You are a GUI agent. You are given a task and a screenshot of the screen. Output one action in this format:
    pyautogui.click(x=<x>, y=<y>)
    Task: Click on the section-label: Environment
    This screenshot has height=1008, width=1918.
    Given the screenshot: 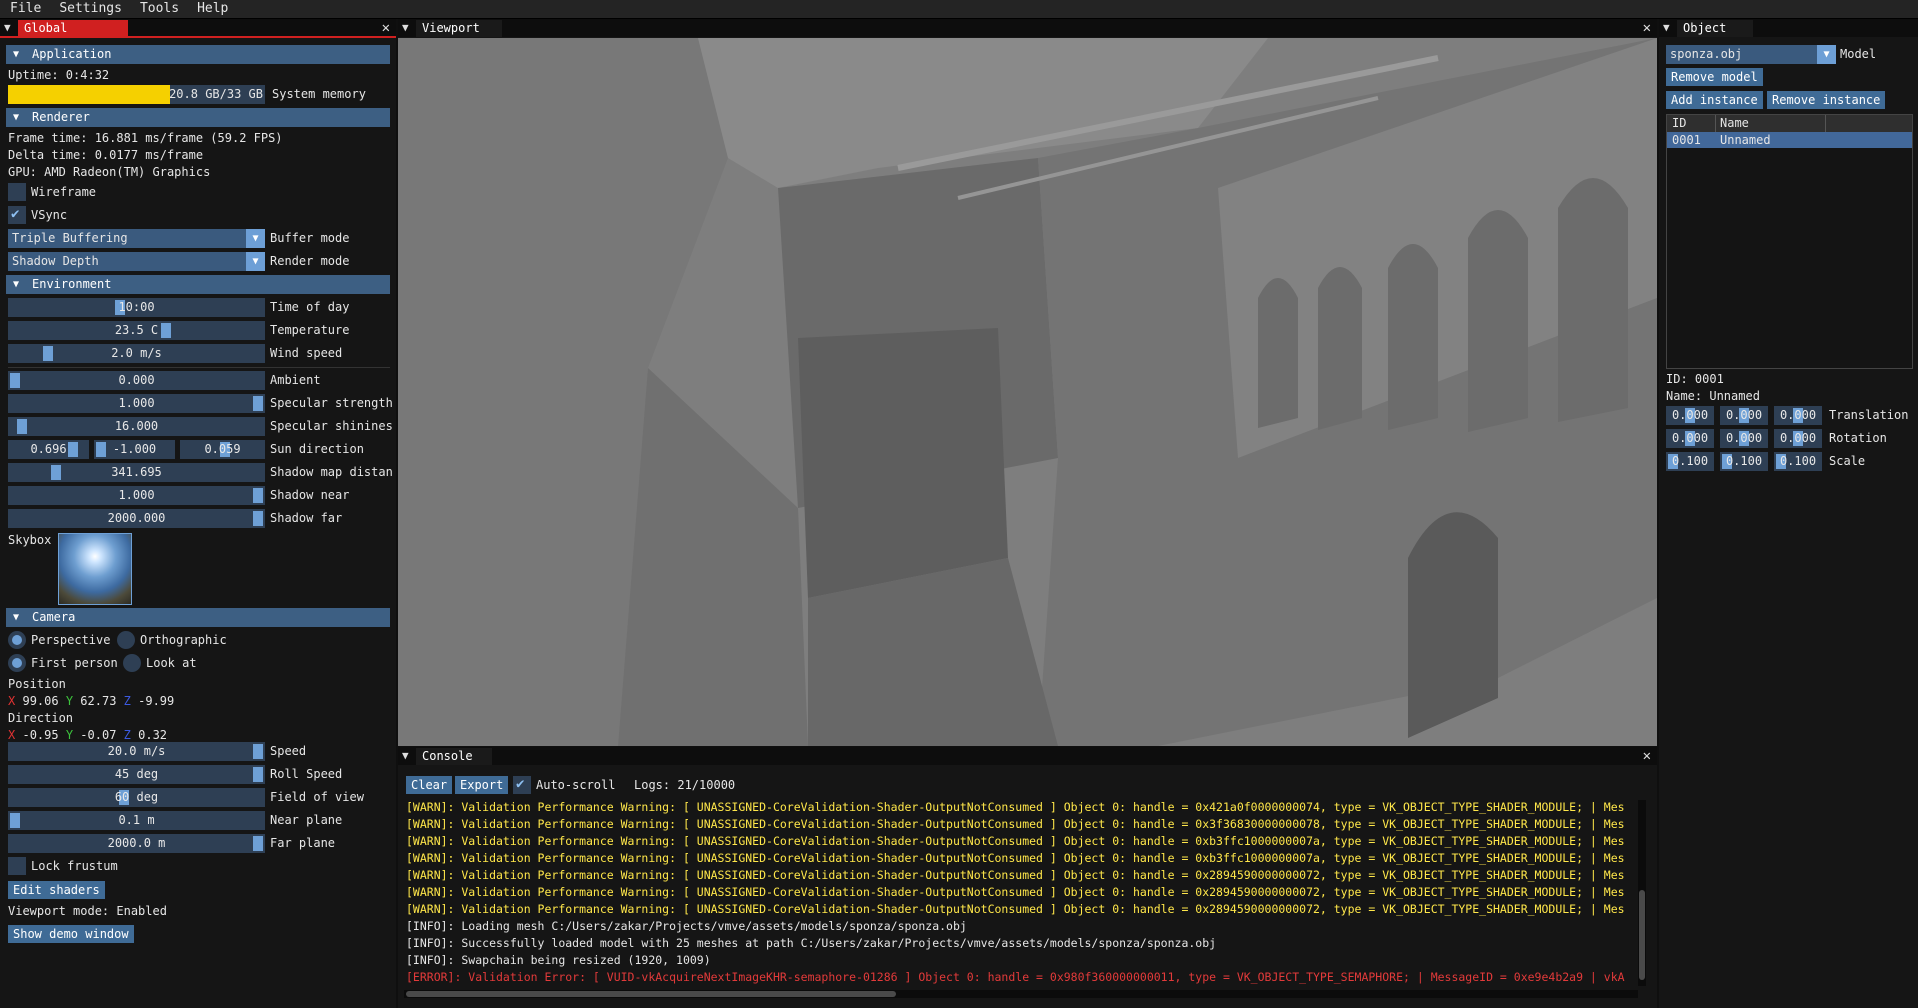 What is the action you would take?
    pyautogui.click(x=72, y=284)
    